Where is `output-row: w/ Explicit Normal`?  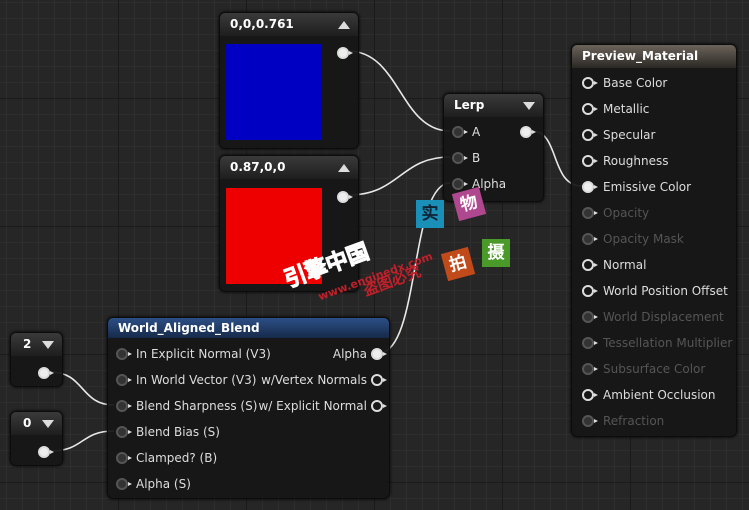 output-row: w/ Explicit Normal is located at coordinates (322, 406).